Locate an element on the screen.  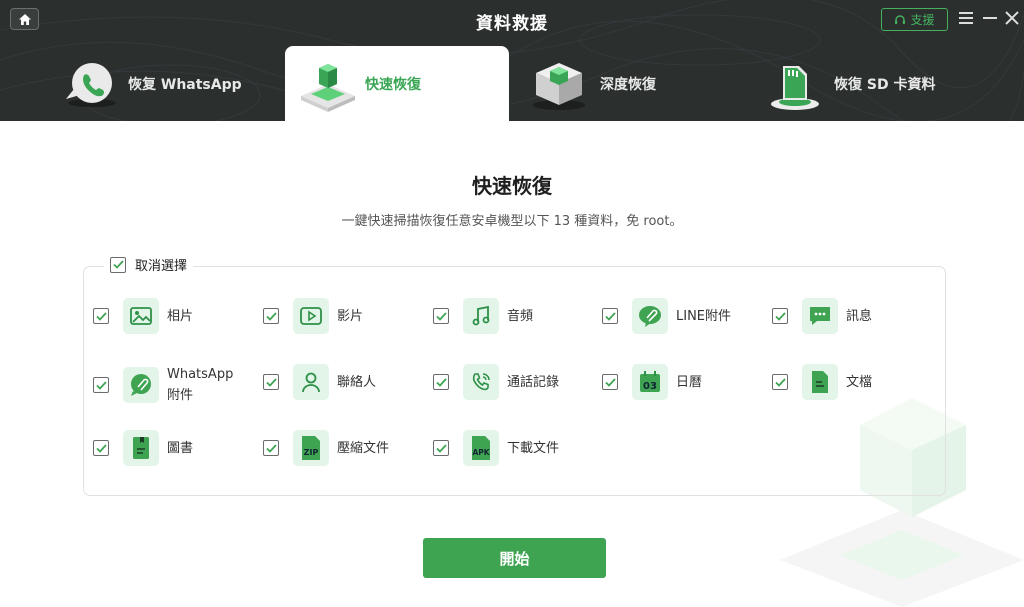
tab-label: 恢复 WhatsApp is located at coordinates (185, 84).